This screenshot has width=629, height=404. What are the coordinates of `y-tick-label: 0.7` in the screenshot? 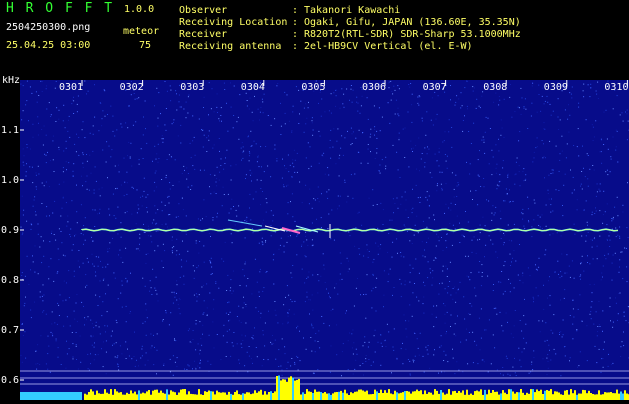 It's located at (10, 330).